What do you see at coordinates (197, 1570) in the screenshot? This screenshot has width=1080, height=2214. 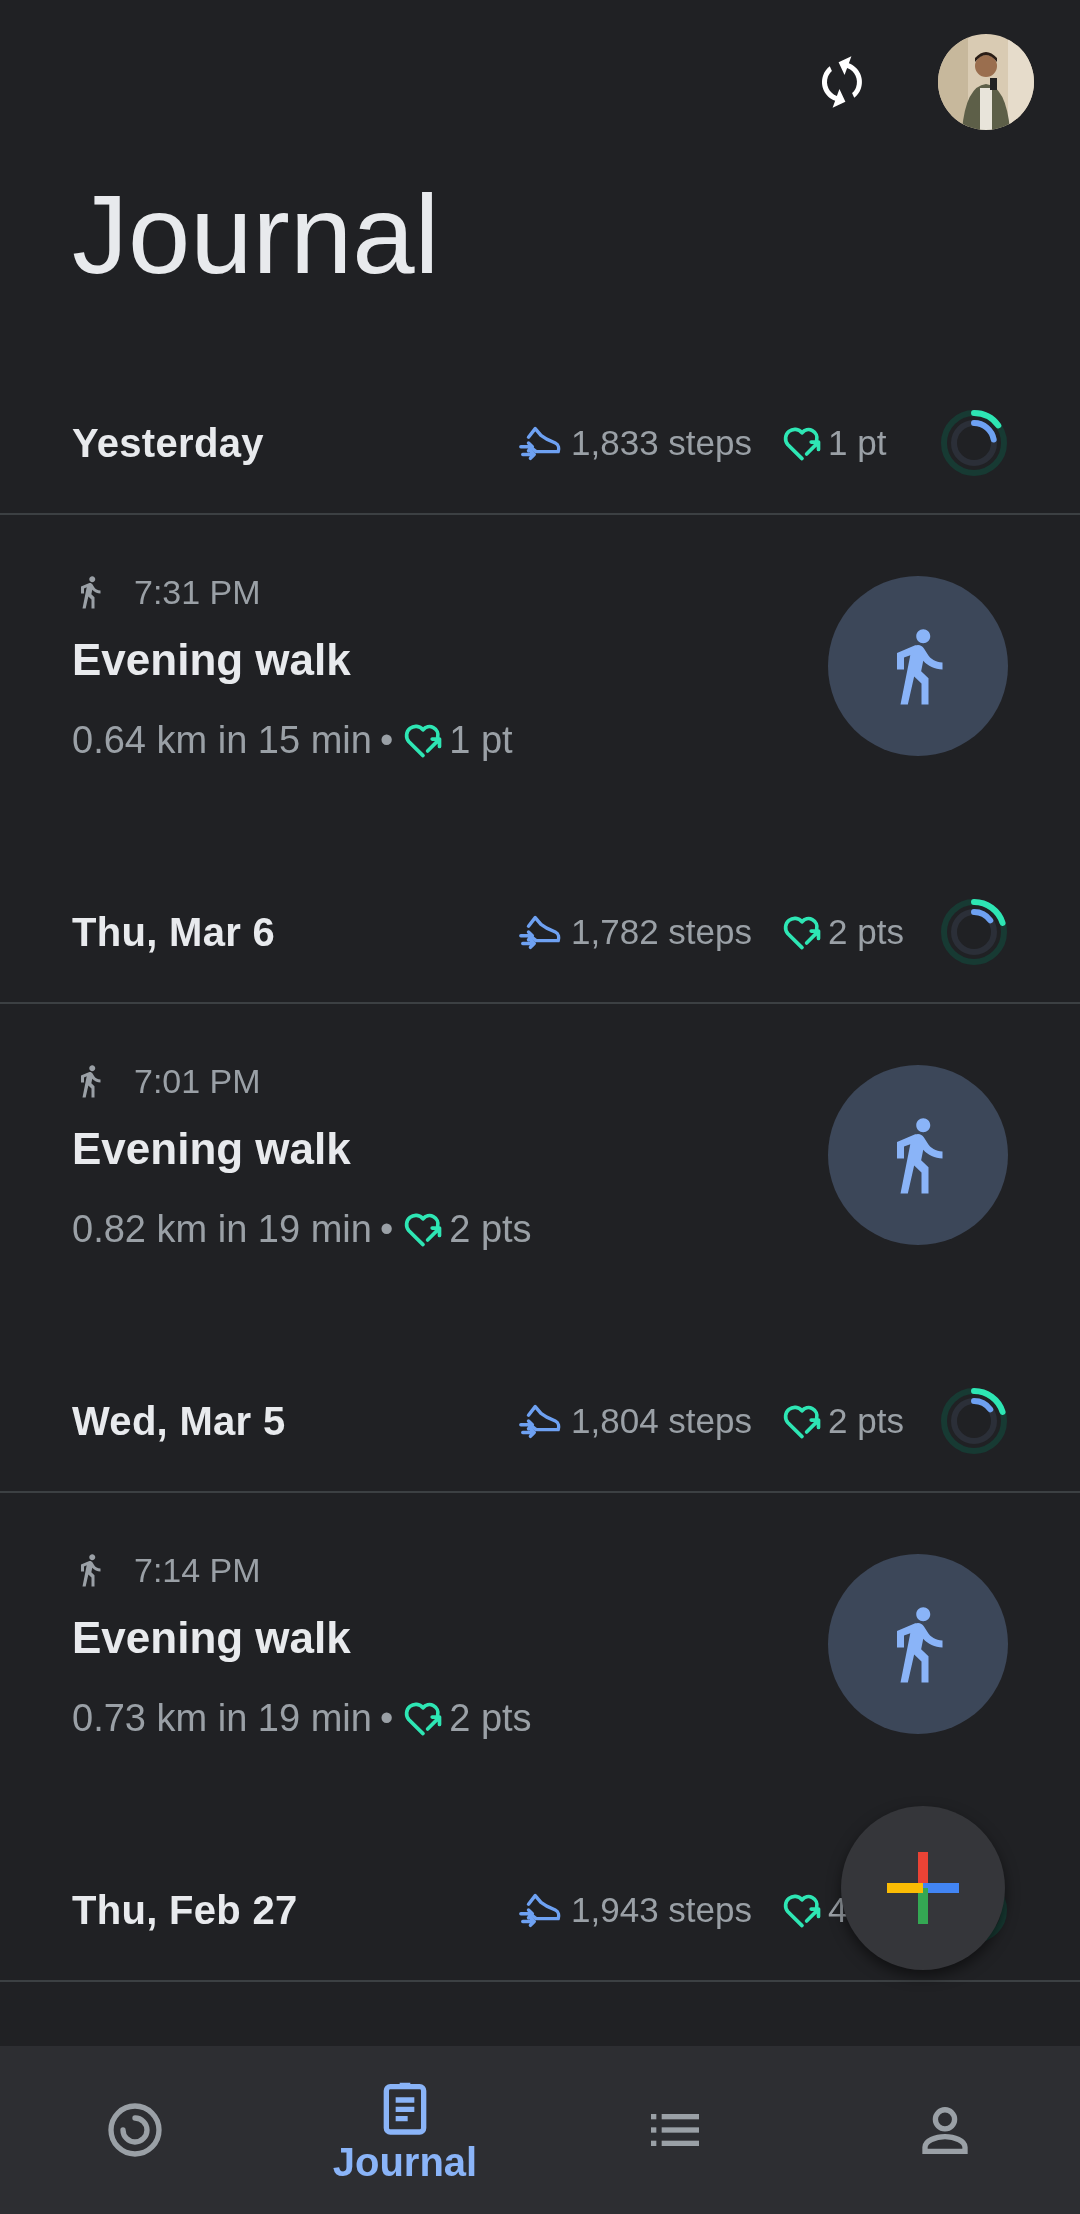 I see `activity-time: 7:14 PM` at bounding box center [197, 1570].